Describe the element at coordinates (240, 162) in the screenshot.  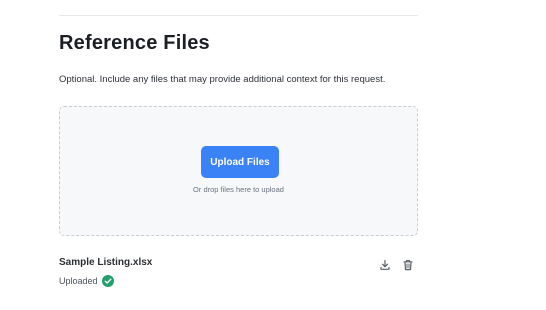
I see `upload-files-button: Upload Files` at that location.